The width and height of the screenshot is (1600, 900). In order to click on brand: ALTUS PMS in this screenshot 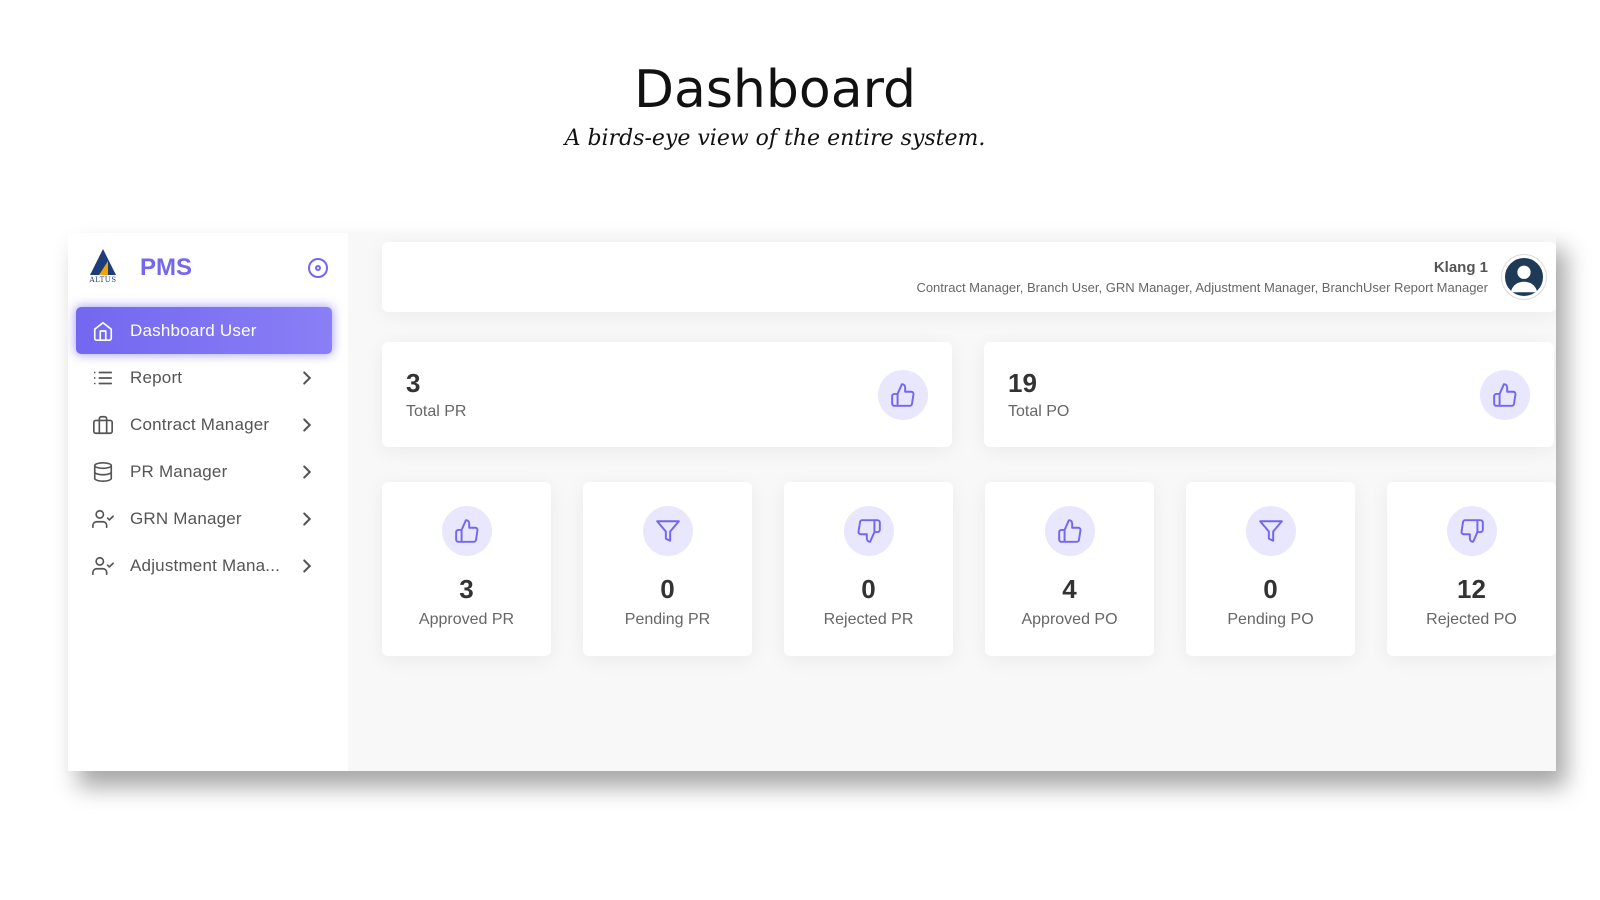, I will do `click(208, 268)`.